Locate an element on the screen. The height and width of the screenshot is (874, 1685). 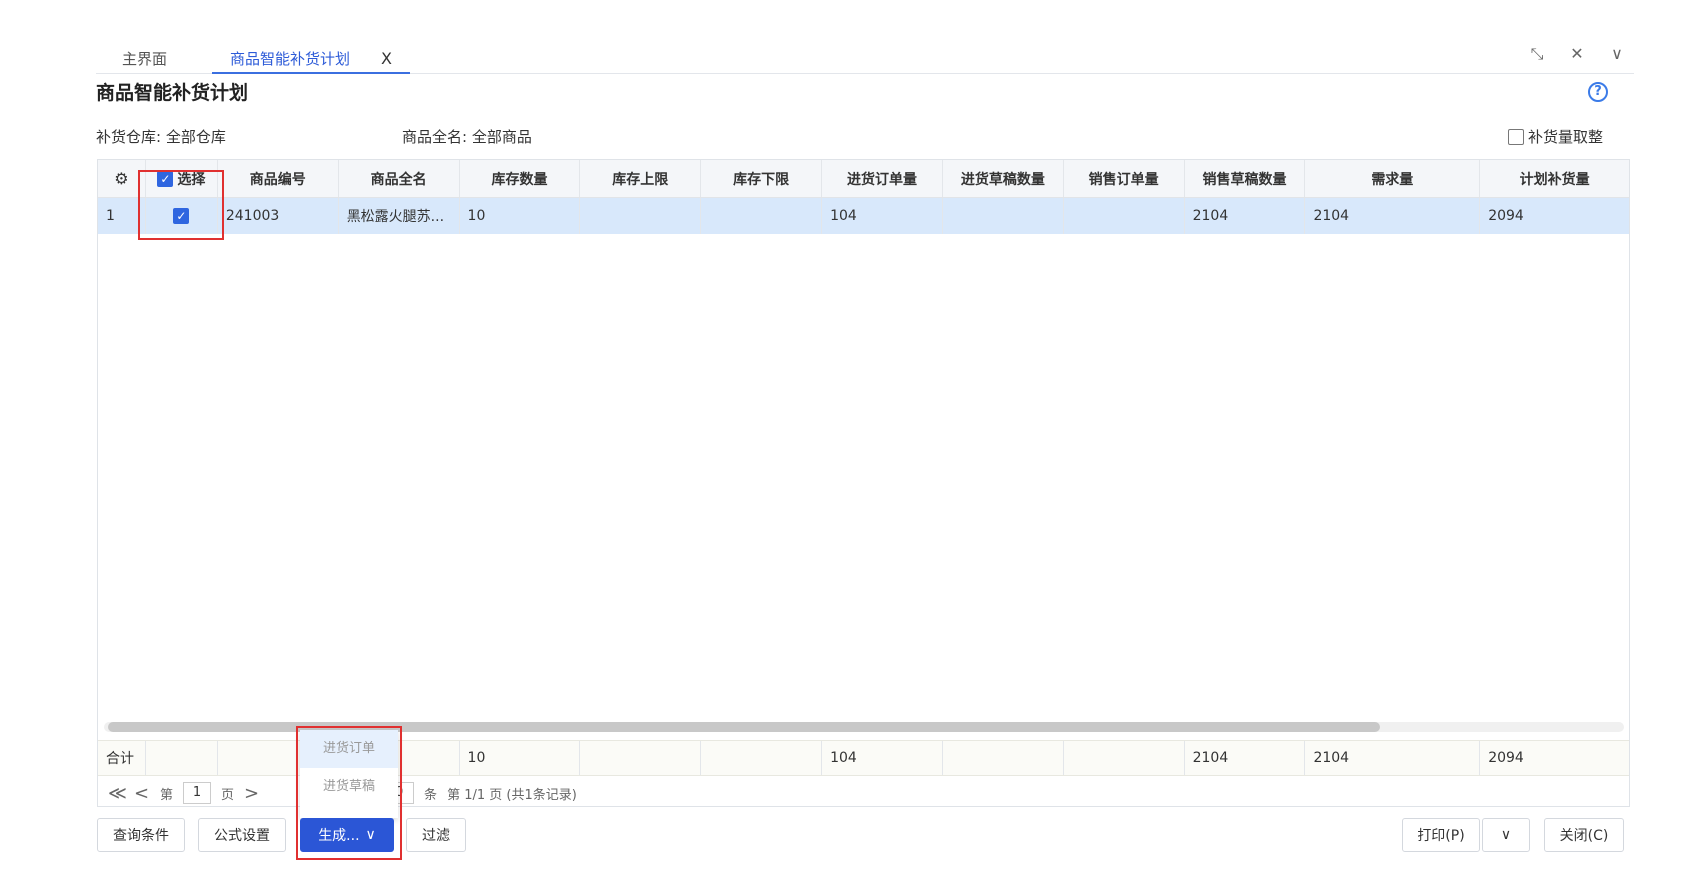
print-button: 打印(P) is located at coordinates (1441, 835).